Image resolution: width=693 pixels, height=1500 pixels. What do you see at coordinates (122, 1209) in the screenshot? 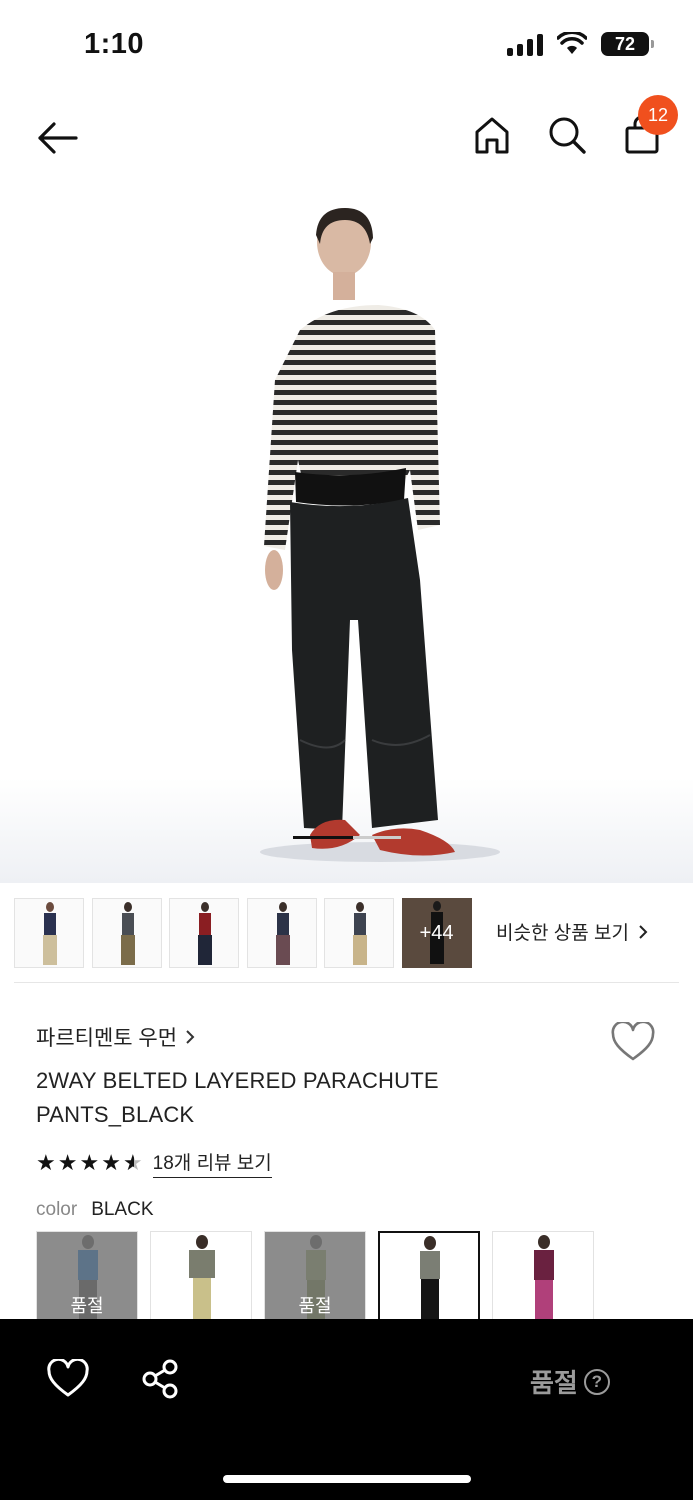
I see `color-value: BLACK` at bounding box center [122, 1209].